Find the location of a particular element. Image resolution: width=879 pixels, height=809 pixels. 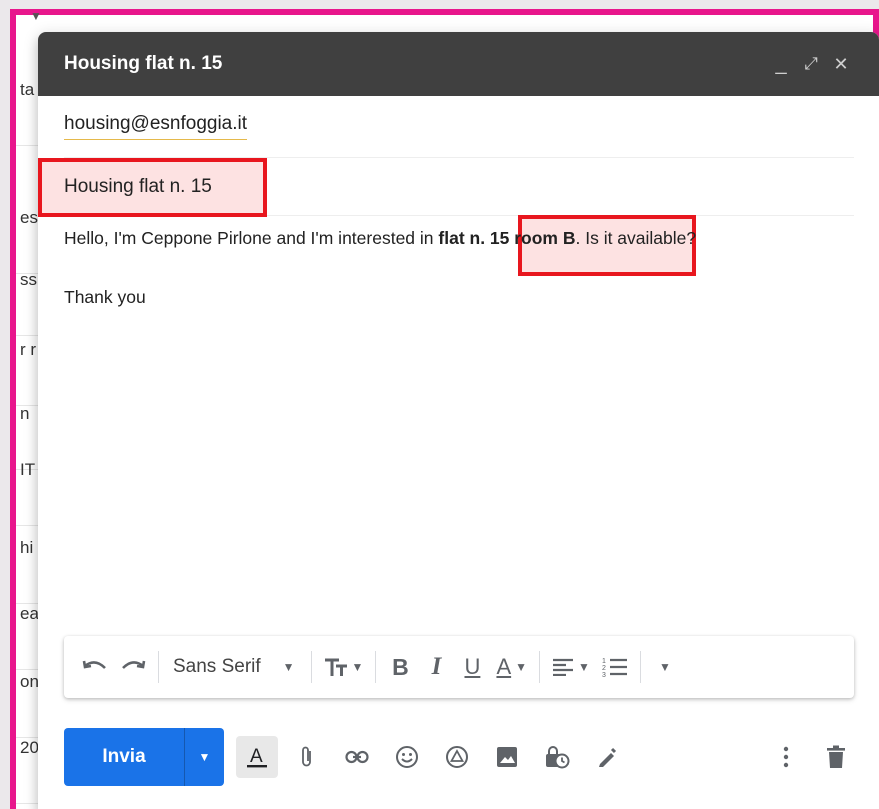

background-row-text: on is located at coordinates (29, 681).